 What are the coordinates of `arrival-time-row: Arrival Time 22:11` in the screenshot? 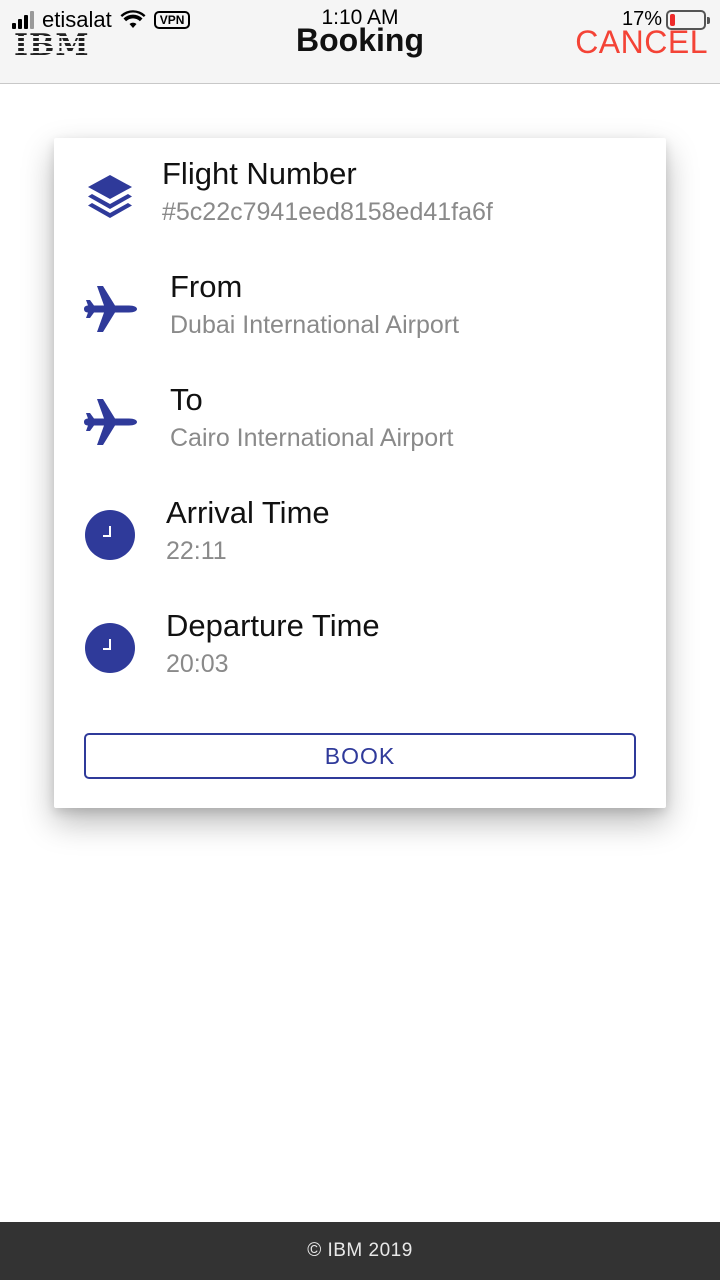 It's located at (360, 539).